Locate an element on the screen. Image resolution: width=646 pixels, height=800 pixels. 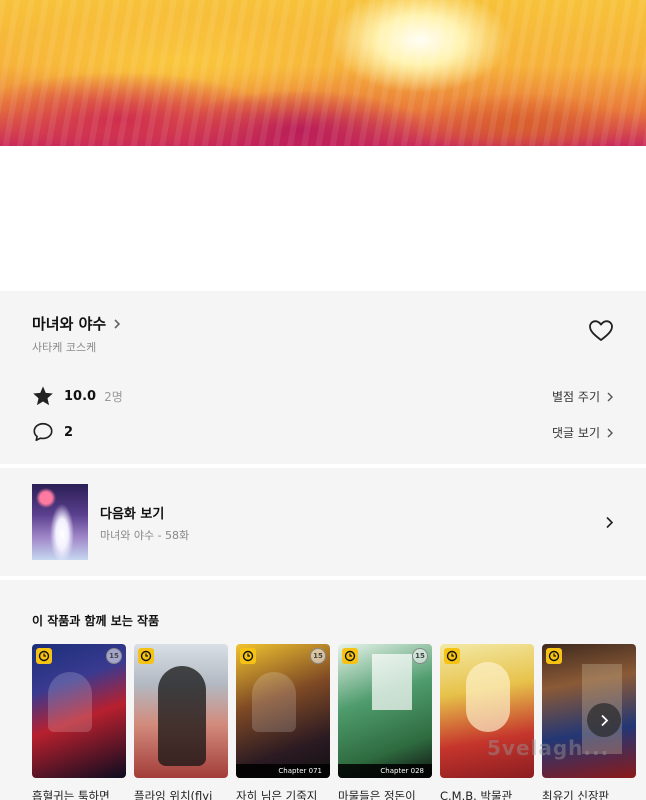
comment-count: 2 is located at coordinates (69, 432).